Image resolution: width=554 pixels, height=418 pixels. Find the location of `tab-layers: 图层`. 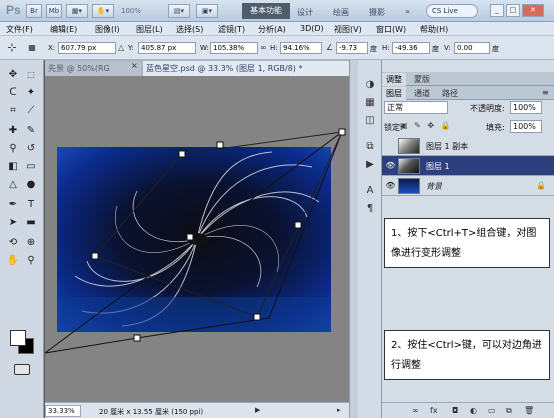

tab-layers: 图层 is located at coordinates (394, 93).